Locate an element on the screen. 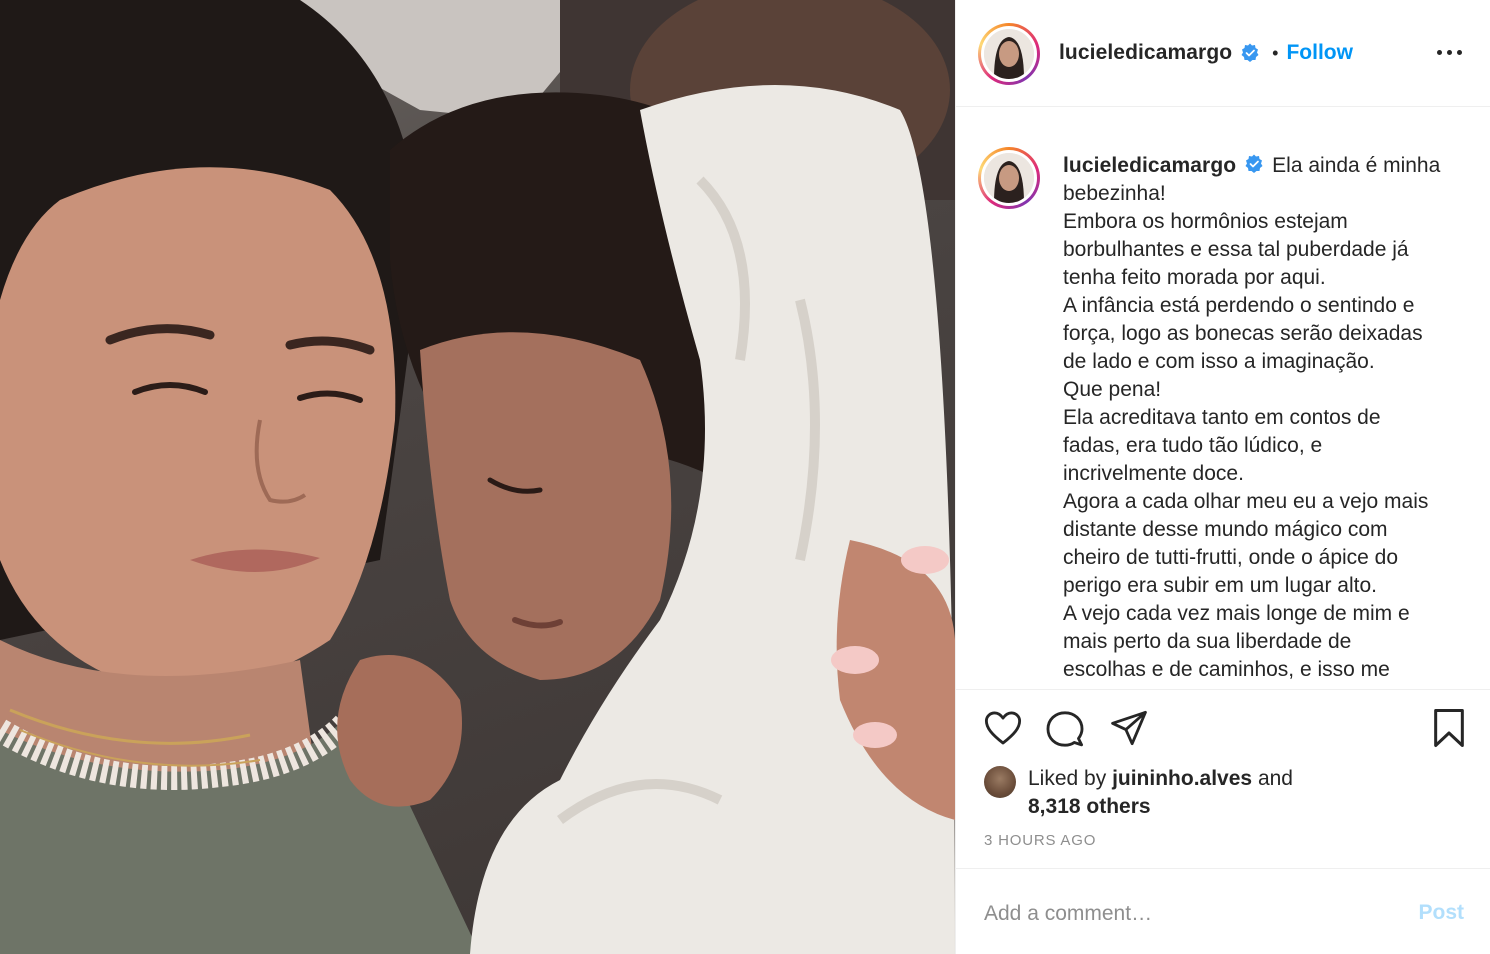 The image size is (1490, 954). caption-username: lucieledicamargo is located at coordinates (1149, 165).